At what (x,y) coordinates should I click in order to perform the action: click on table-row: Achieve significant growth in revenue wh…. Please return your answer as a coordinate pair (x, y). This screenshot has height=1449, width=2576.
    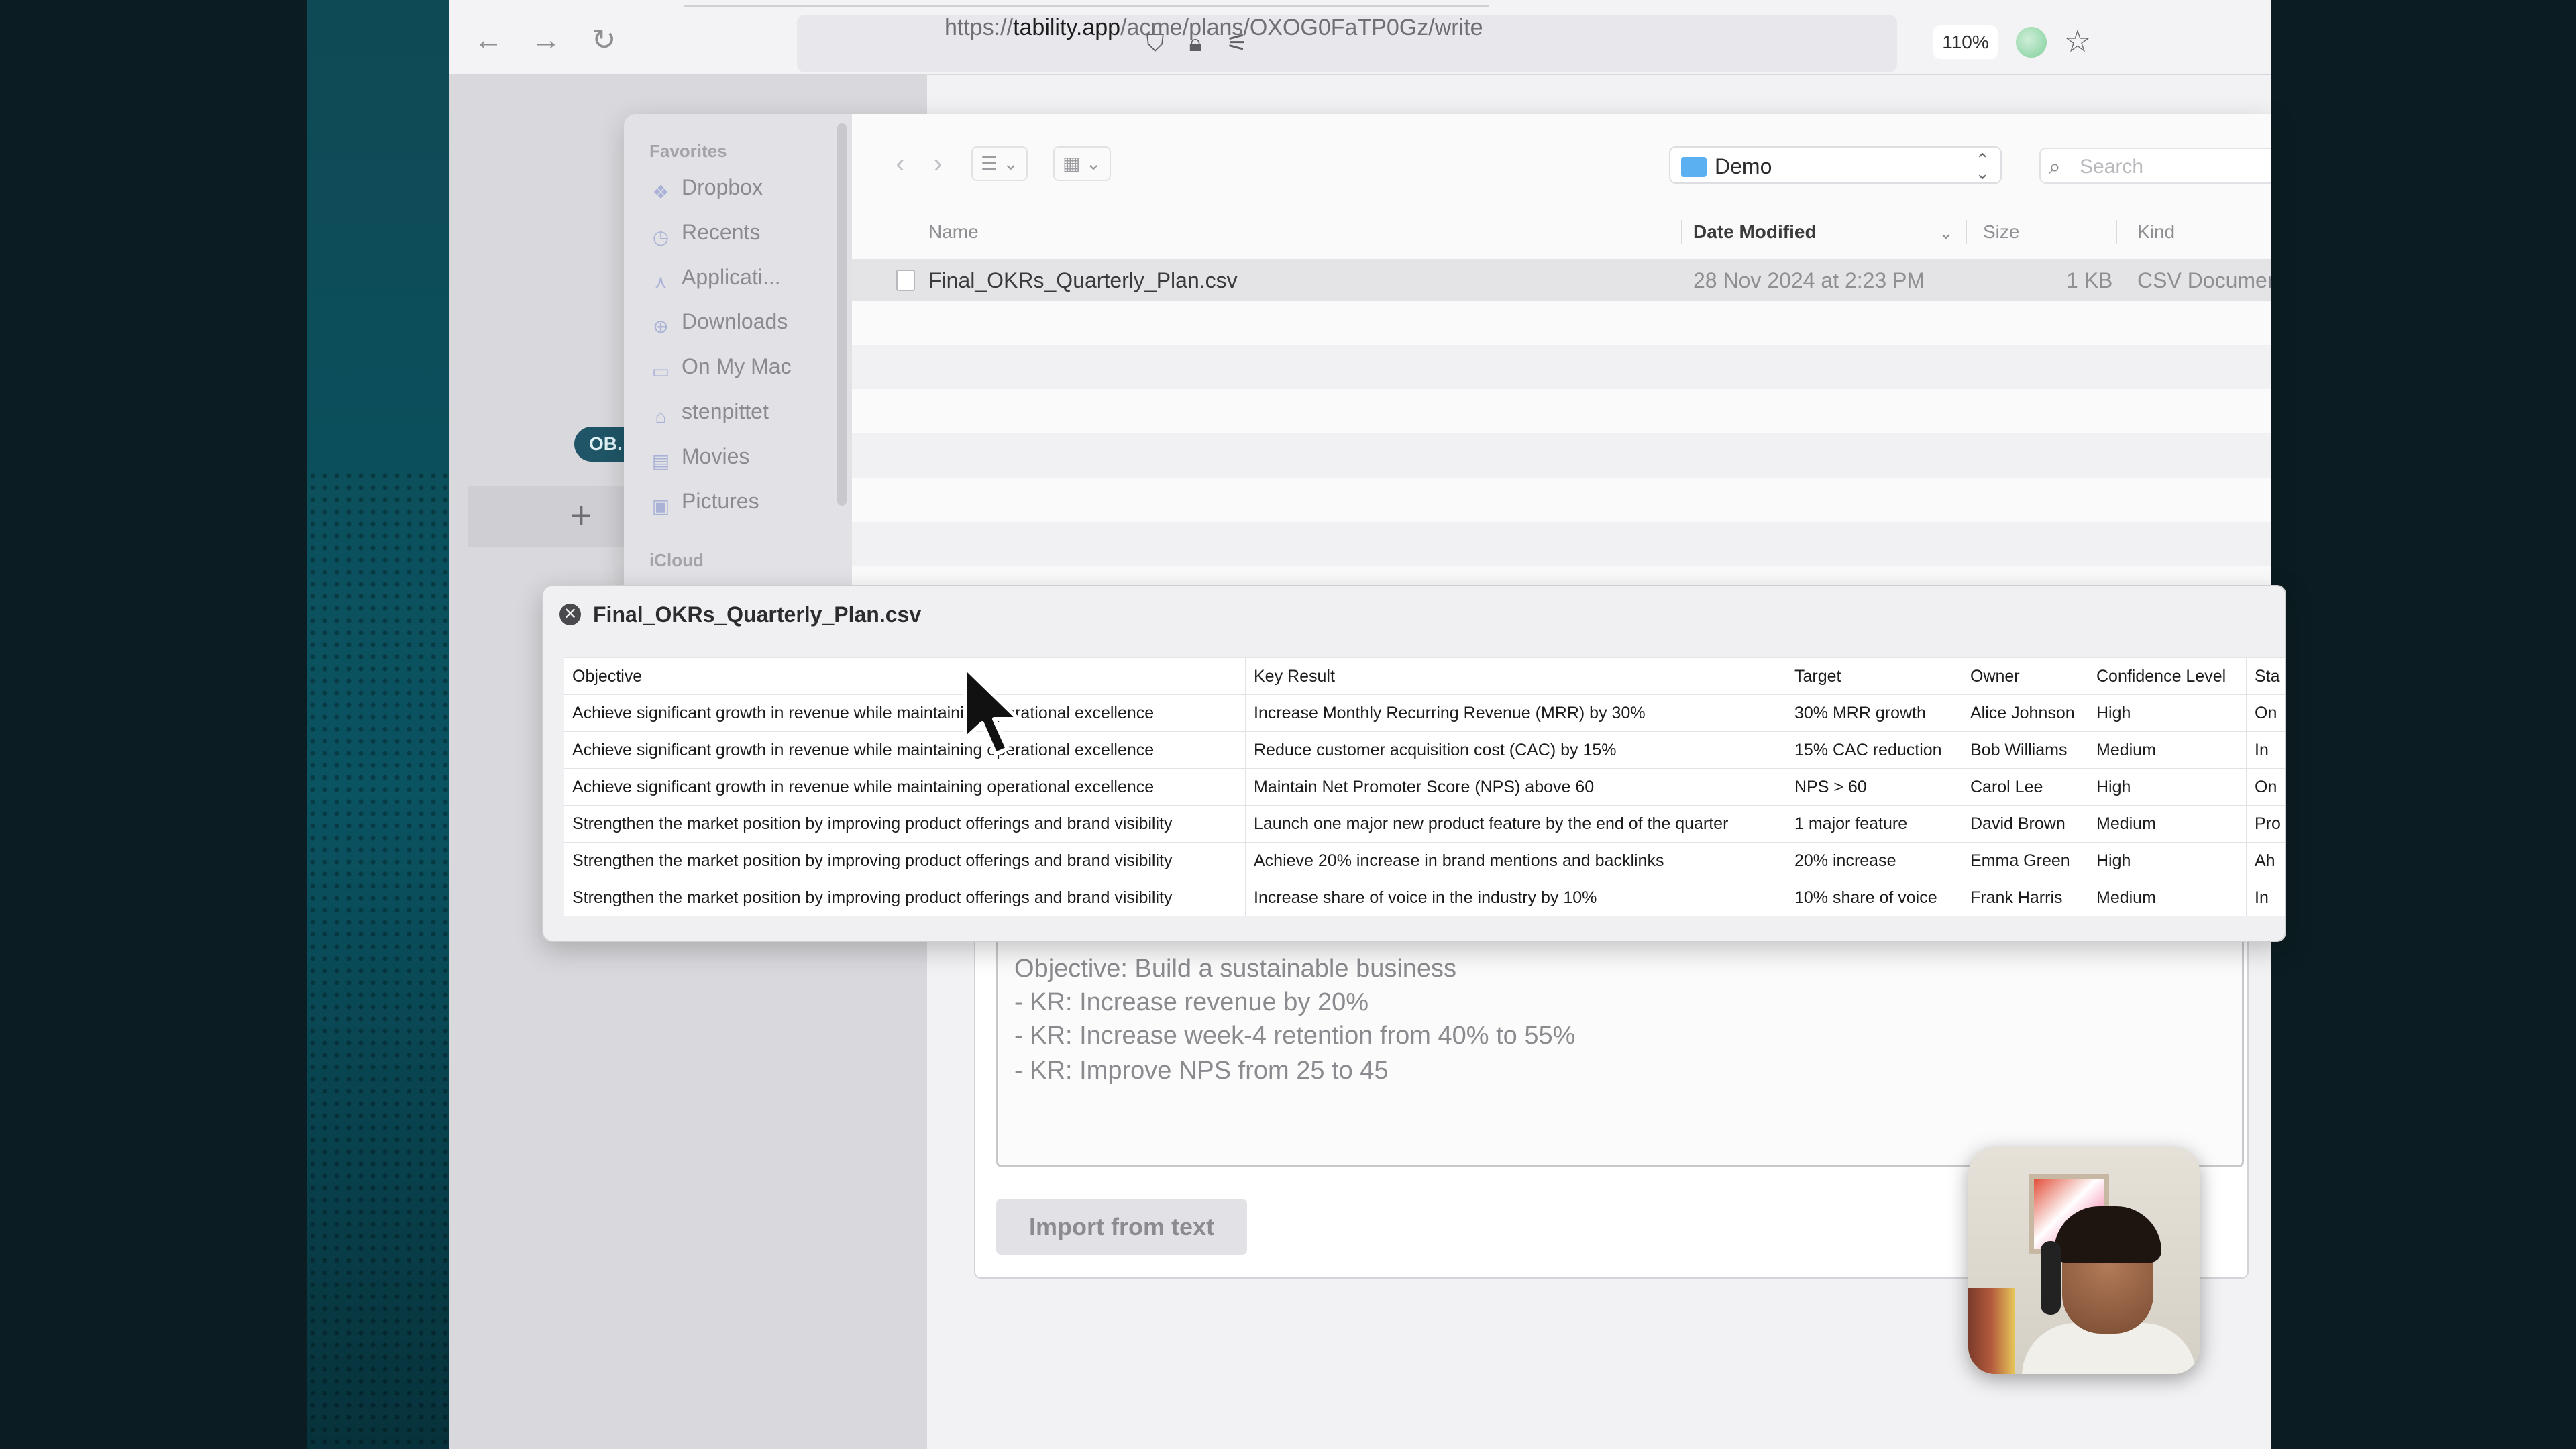
    Looking at the image, I should click on (1424, 713).